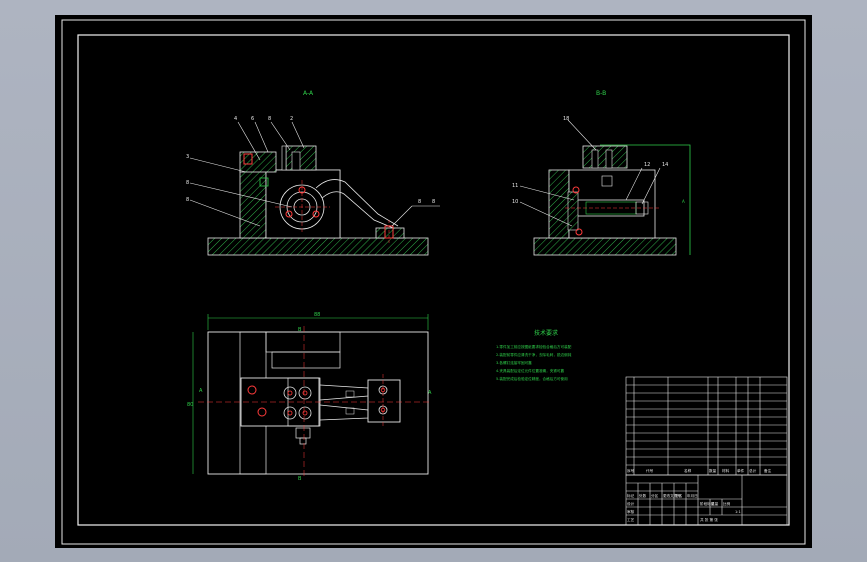 The height and width of the screenshot is (562, 867). I want to click on tb-weight: 重量, so click(715, 503).